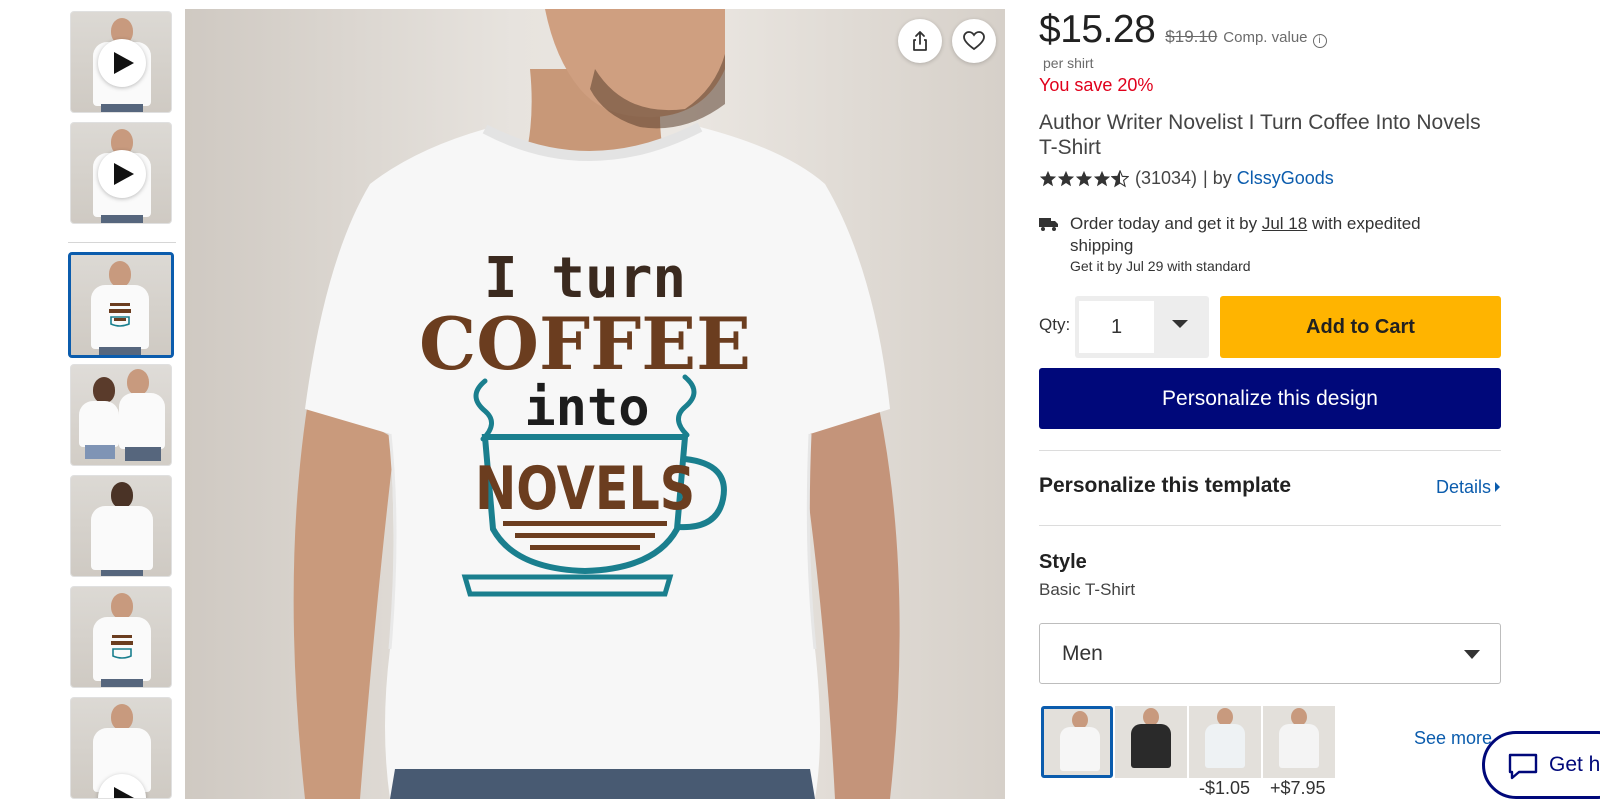 This screenshot has height=799, width=1600. What do you see at coordinates (1265, 37) in the screenshot?
I see `comp-value-label: Comp. value` at bounding box center [1265, 37].